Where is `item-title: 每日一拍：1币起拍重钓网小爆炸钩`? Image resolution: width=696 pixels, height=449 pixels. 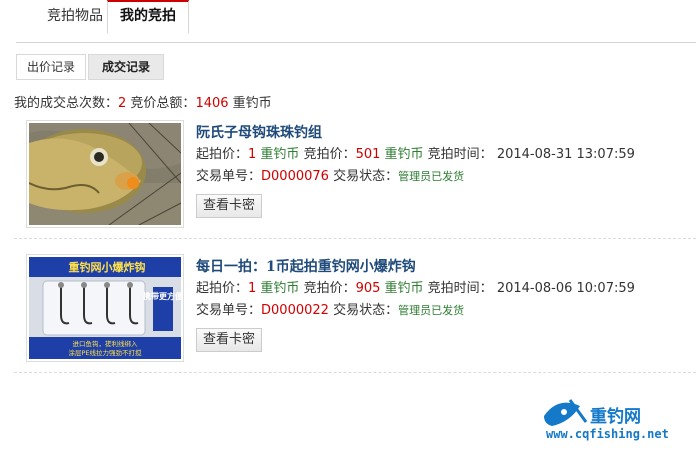
item-title: 每日一拍：1币起拍重钓网小爆炸钩 is located at coordinates (415, 266).